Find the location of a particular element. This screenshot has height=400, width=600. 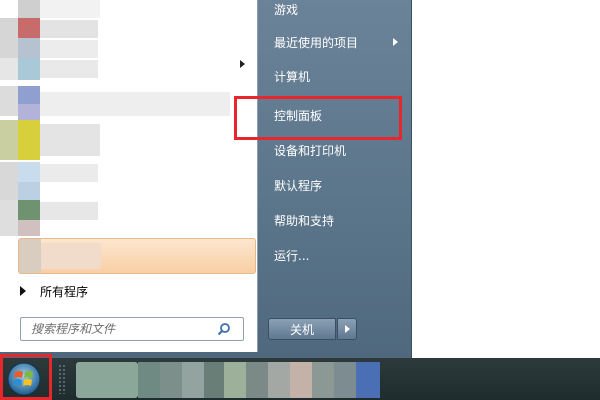

menu-item-computer: 计算机 is located at coordinates (337, 76).